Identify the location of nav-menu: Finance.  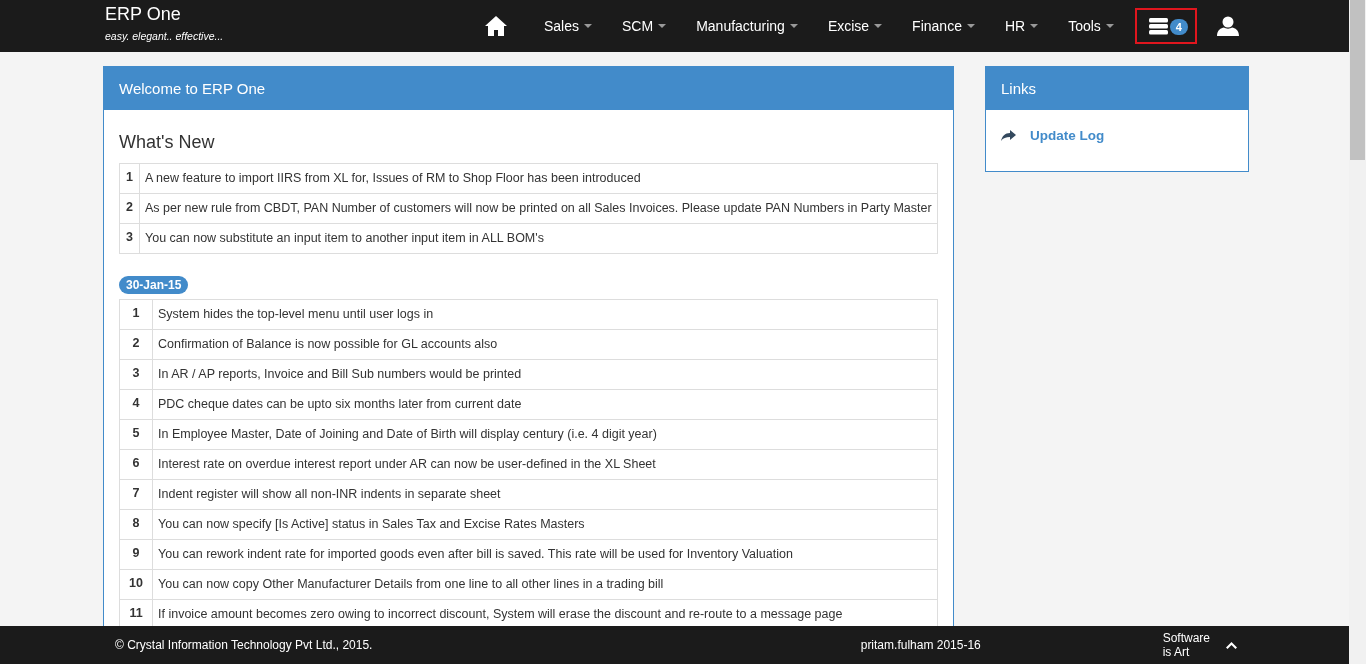
(943, 26).